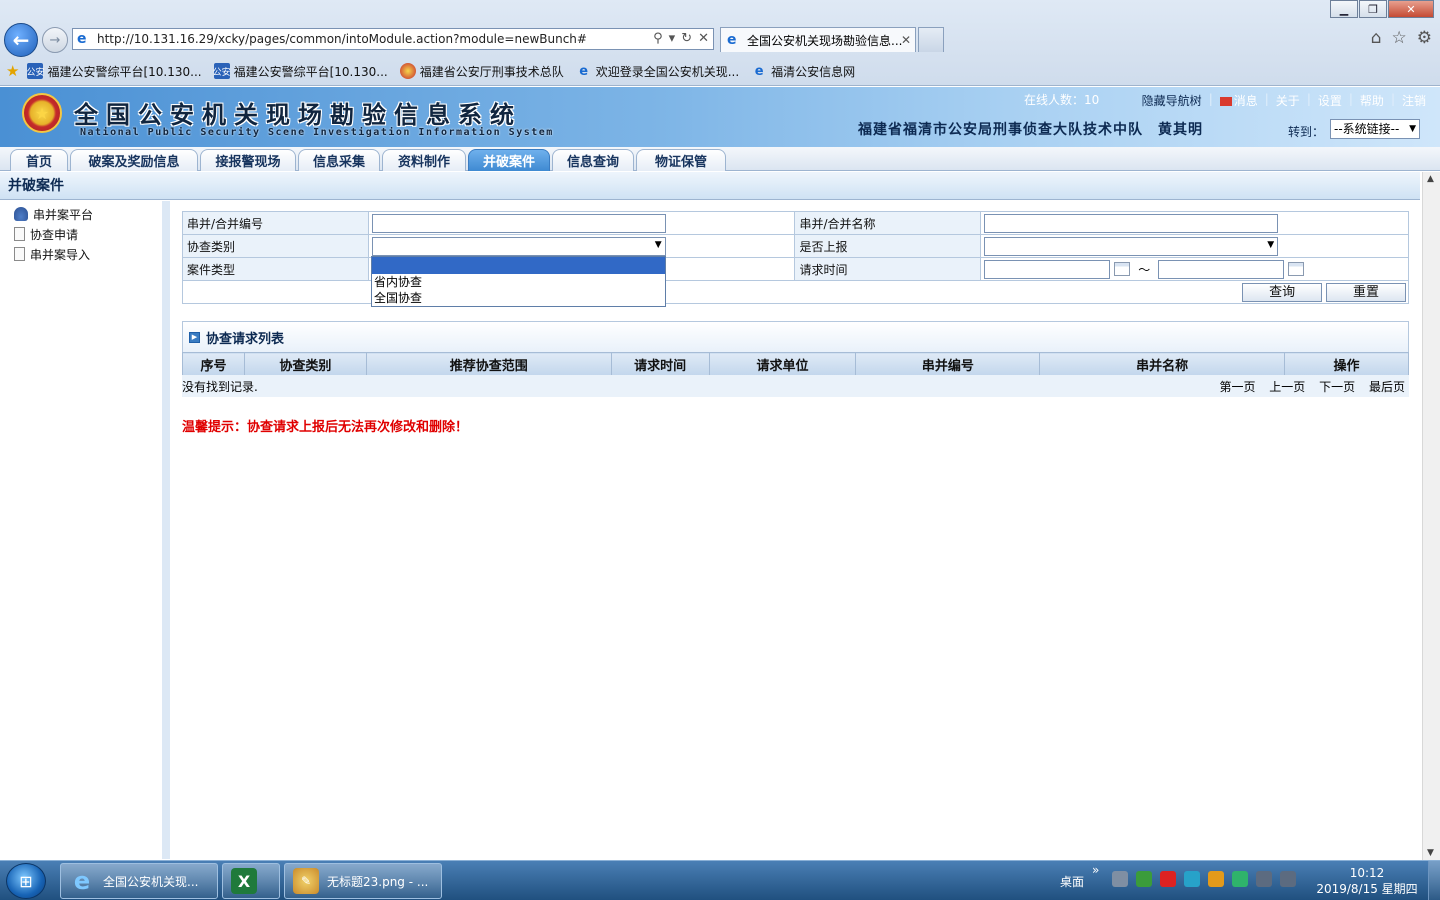  I want to click on favorite-label: 福清公安信息网, so click(813, 71).